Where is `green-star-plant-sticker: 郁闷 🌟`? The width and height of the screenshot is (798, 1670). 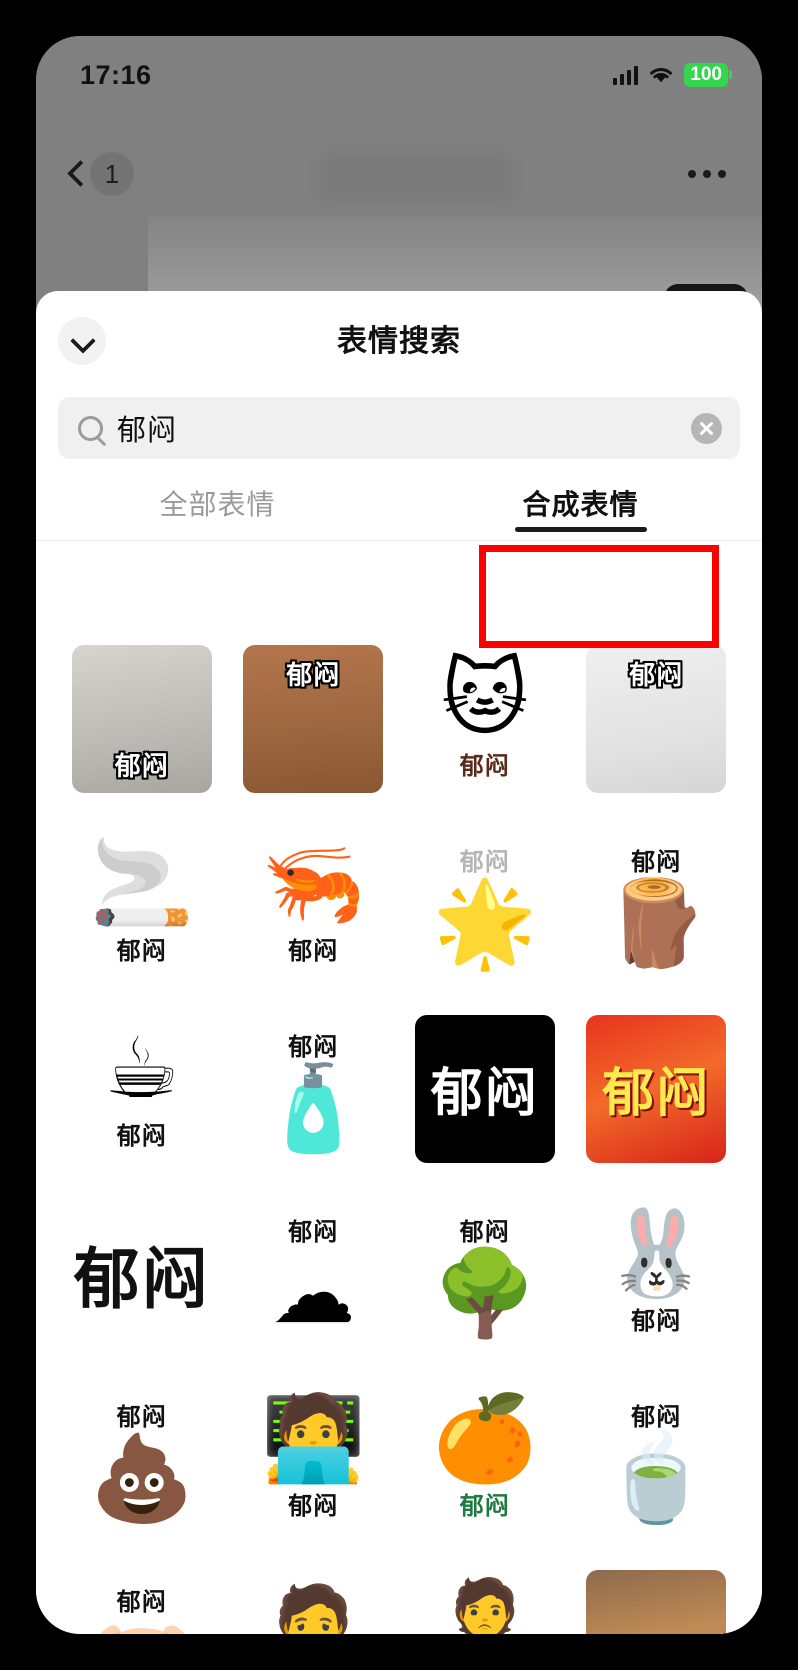 green-star-plant-sticker: 郁闷 🌟 is located at coordinates (485, 904).